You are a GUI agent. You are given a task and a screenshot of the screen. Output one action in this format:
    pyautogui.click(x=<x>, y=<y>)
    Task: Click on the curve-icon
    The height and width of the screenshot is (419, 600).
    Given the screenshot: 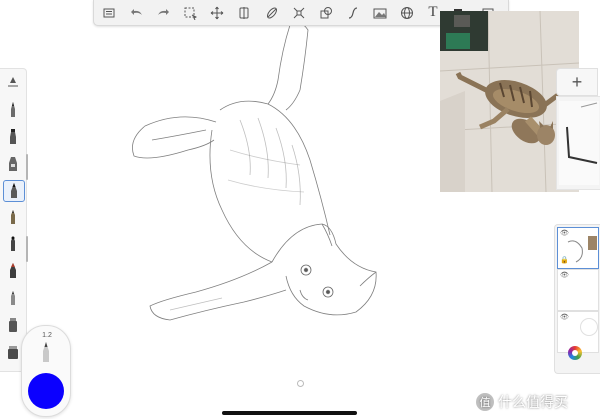 What is the action you would take?
    pyautogui.click(x=353, y=12)
    